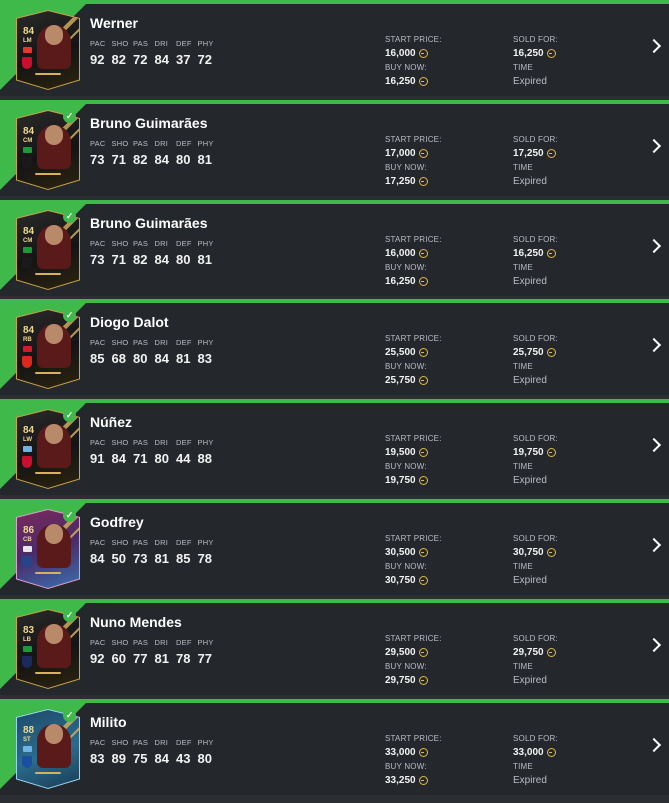  Describe the element at coordinates (114, 23) in the screenshot. I see `player-name: Werner` at that location.